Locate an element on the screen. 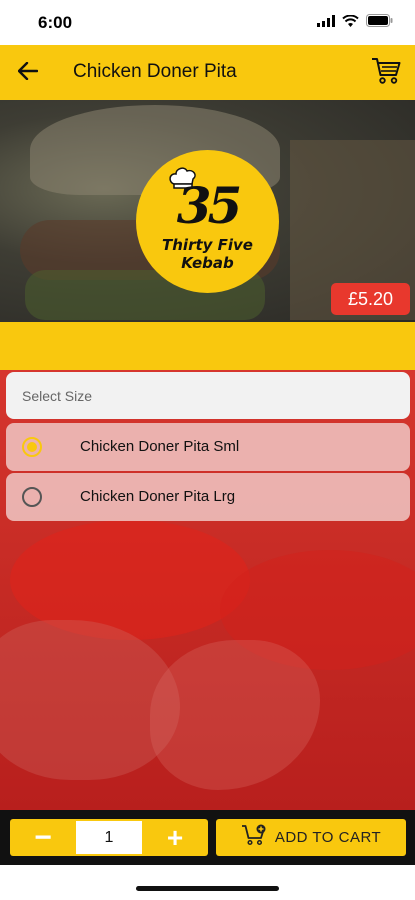 This screenshot has width=415, height=900. restaurant-logo: 35 Thirty Five Kebab is located at coordinates (207, 221).